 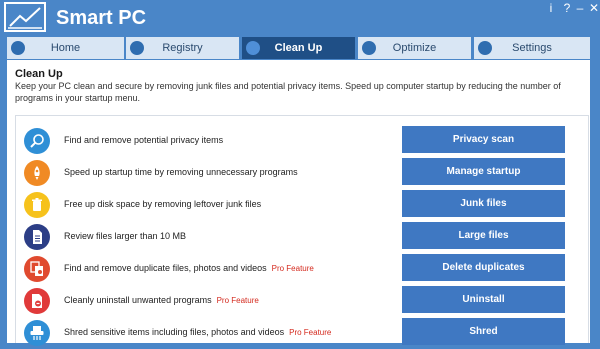 I want to click on item-description: Review files larger than 10 MB, so click(x=125, y=236).